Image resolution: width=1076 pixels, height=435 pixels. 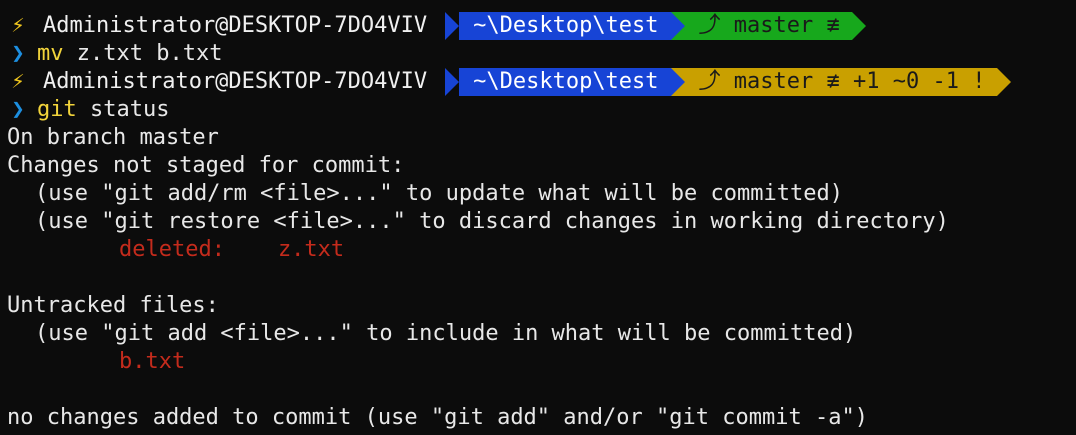 I want to click on command-text: mv z.txt b.txt, so click(x=129, y=54).